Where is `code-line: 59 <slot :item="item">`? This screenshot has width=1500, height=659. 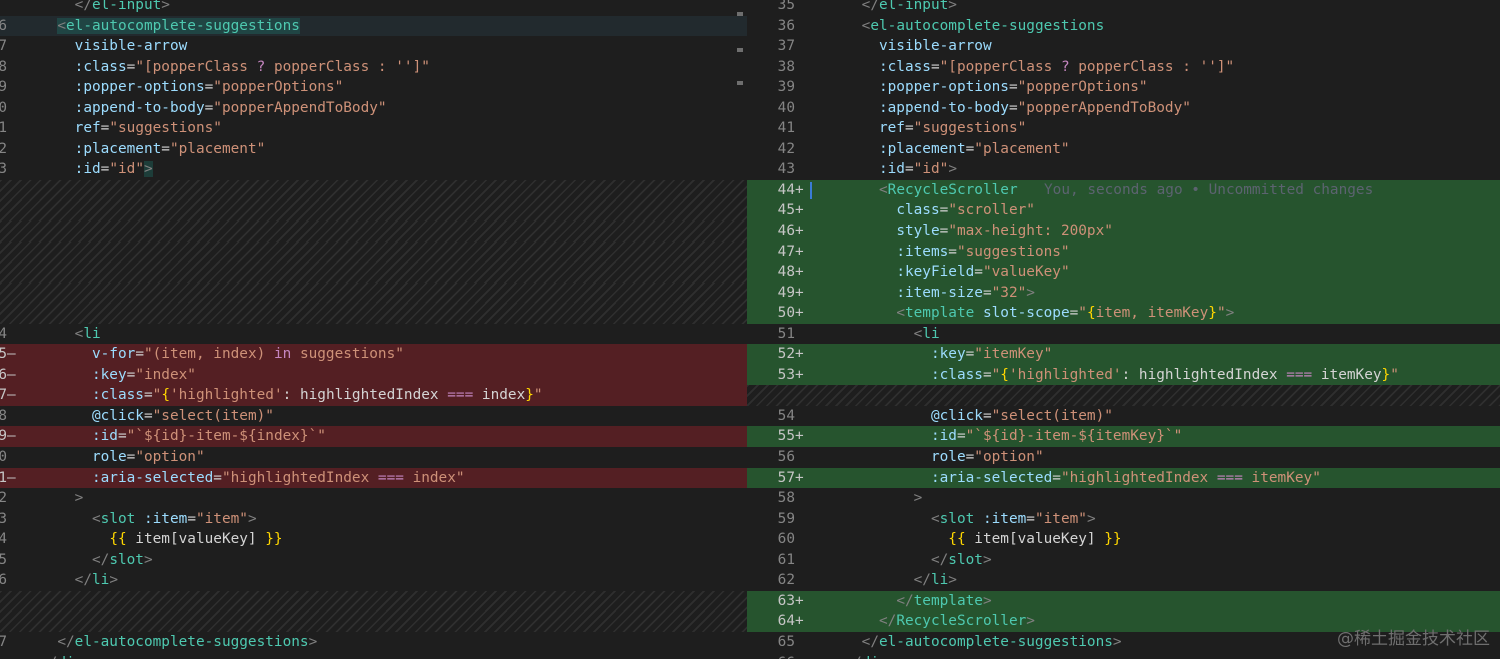
code-line: 59 <slot :item="item"> is located at coordinates (1123, 519).